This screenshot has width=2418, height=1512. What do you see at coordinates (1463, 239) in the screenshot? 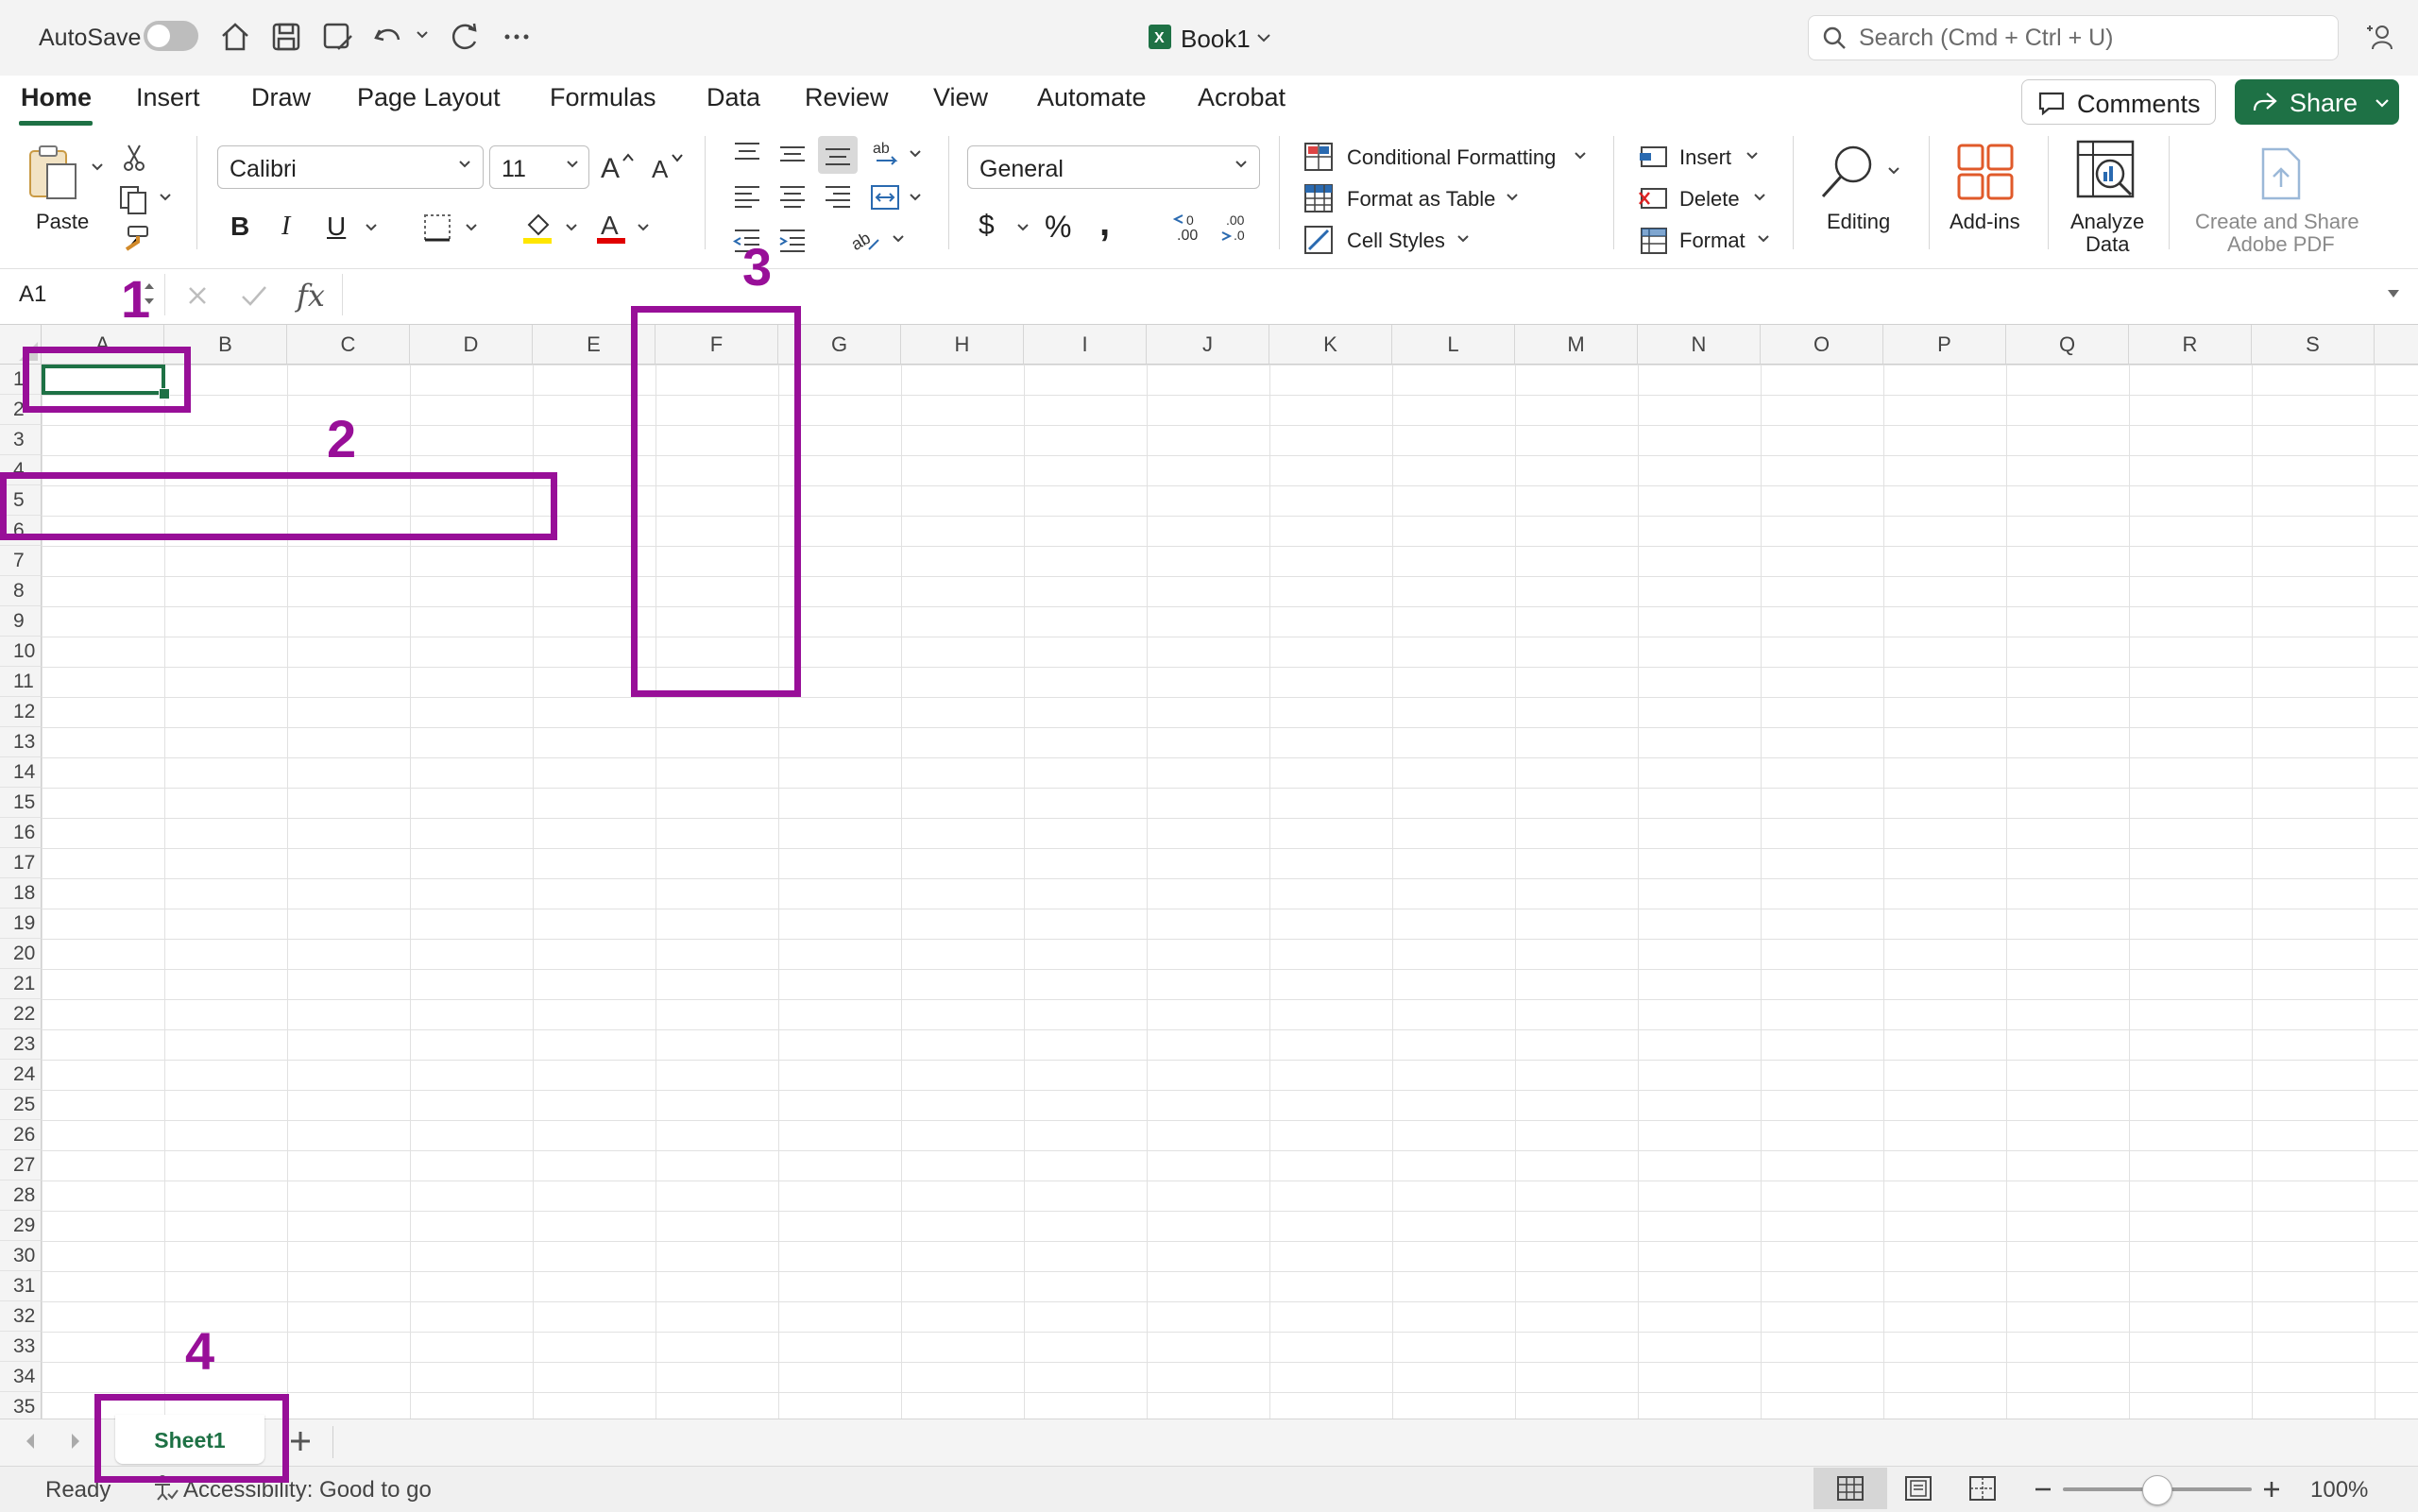
I see `cell-styles-dropdown-icon` at bounding box center [1463, 239].